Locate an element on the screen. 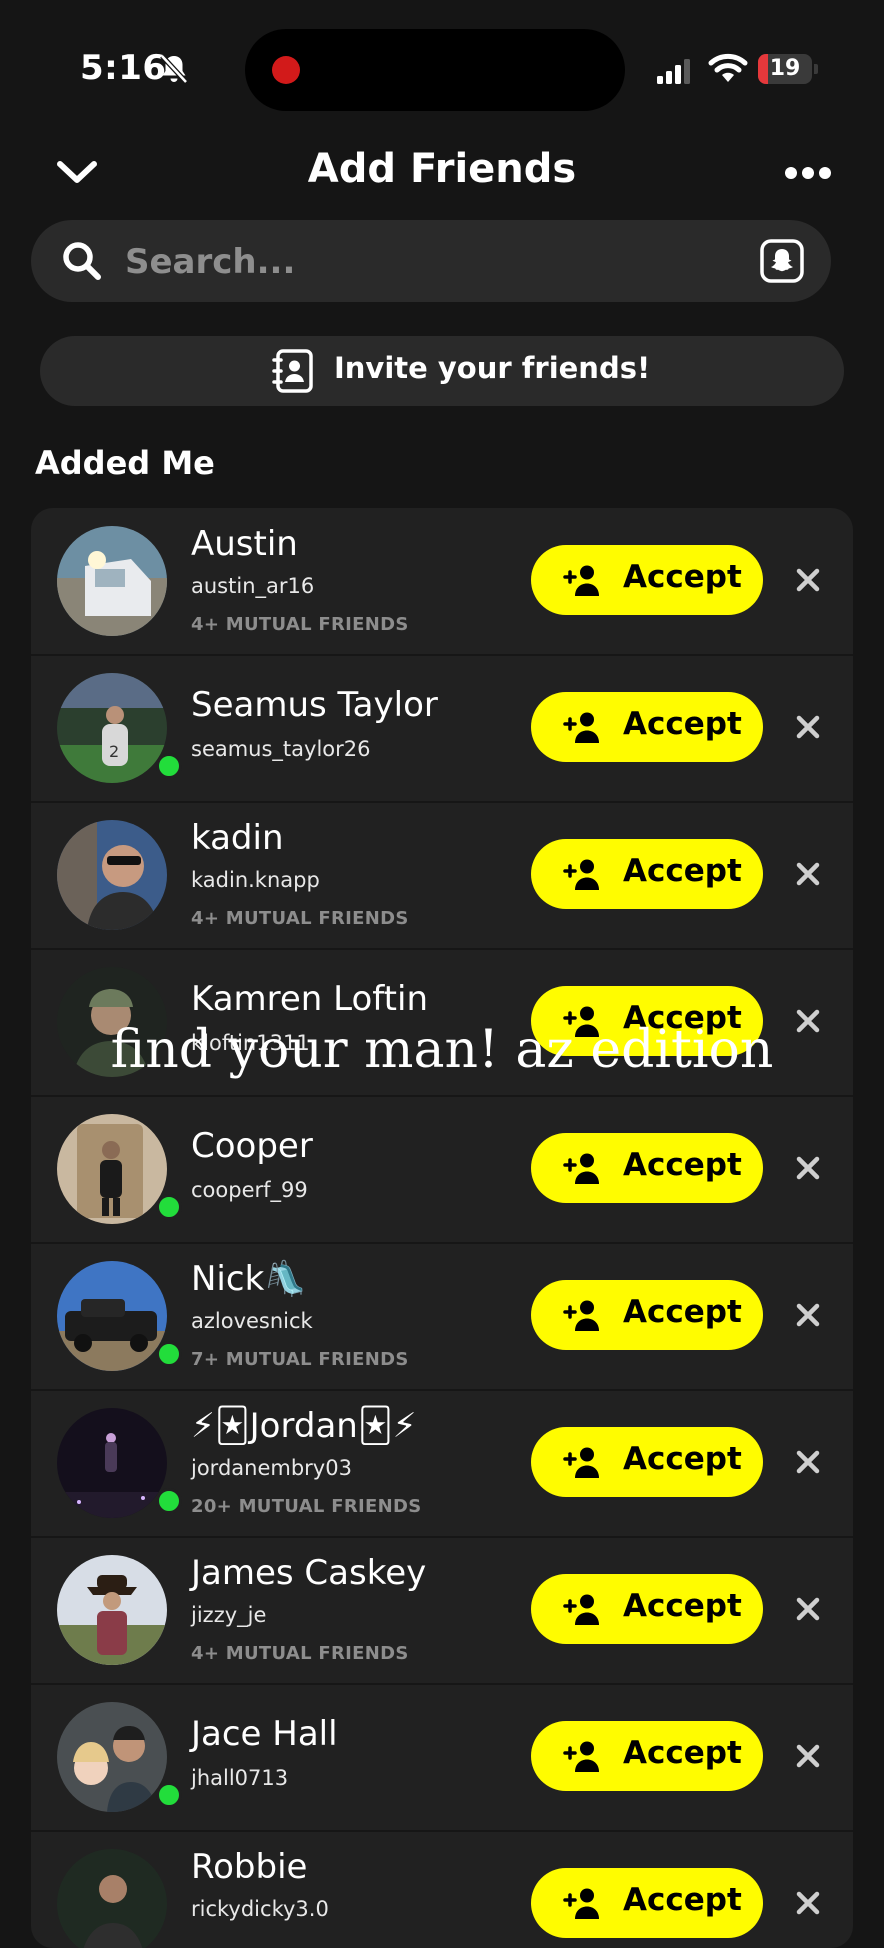 This screenshot has height=1948, width=884. friend-name: Nick🛝 is located at coordinates (249, 1279).